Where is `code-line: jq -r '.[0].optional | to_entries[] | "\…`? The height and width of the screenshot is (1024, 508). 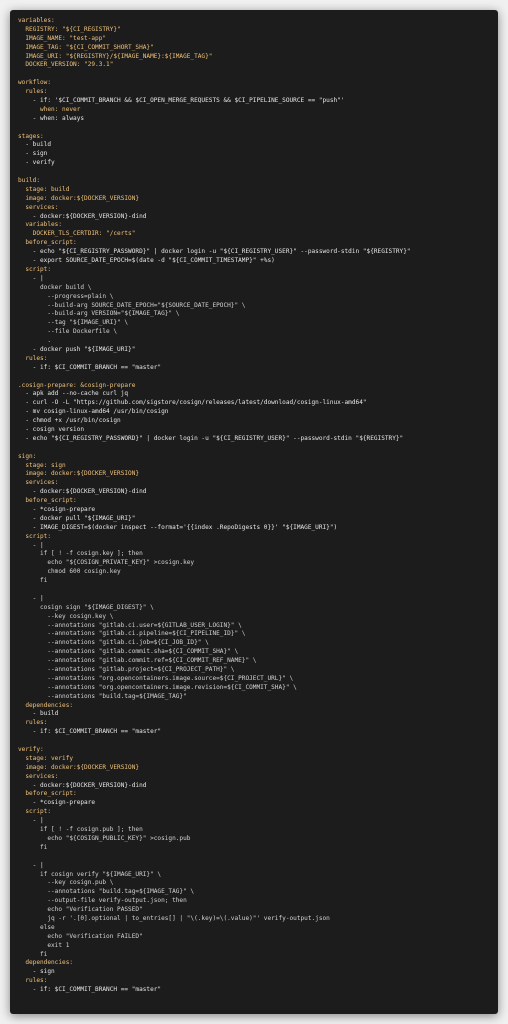 code-line: jq -r '.[0].optional | to_entries[] | "\… is located at coordinates (174, 918).